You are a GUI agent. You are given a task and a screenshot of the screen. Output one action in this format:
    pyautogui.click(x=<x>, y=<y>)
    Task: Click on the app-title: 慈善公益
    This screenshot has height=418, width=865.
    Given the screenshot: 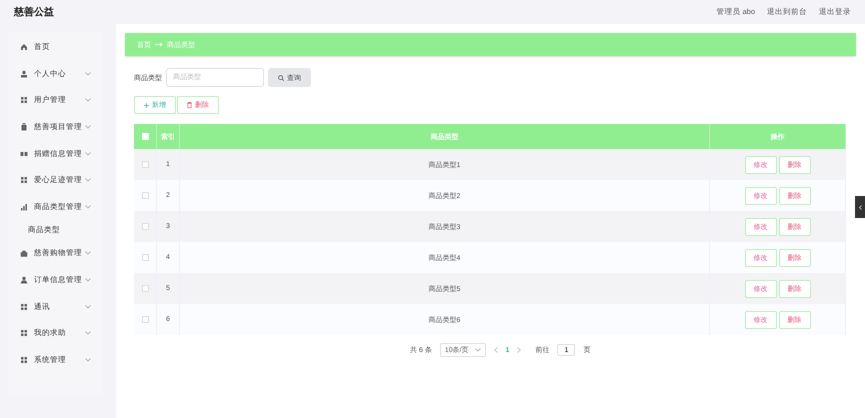 What is the action you would take?
    pyautogui.click(x=34, y=12)
    